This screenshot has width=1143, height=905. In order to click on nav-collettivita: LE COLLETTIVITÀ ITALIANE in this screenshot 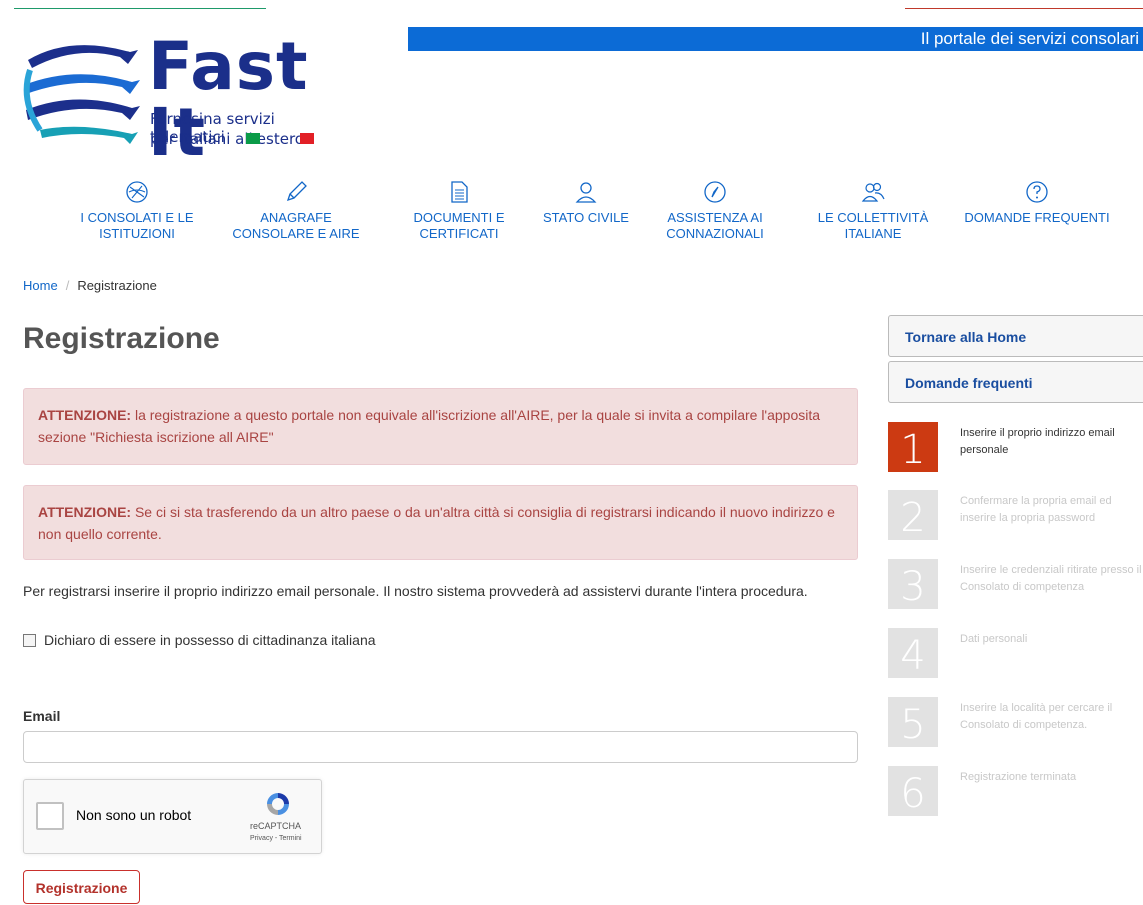, I will do `click(873, 211)`.